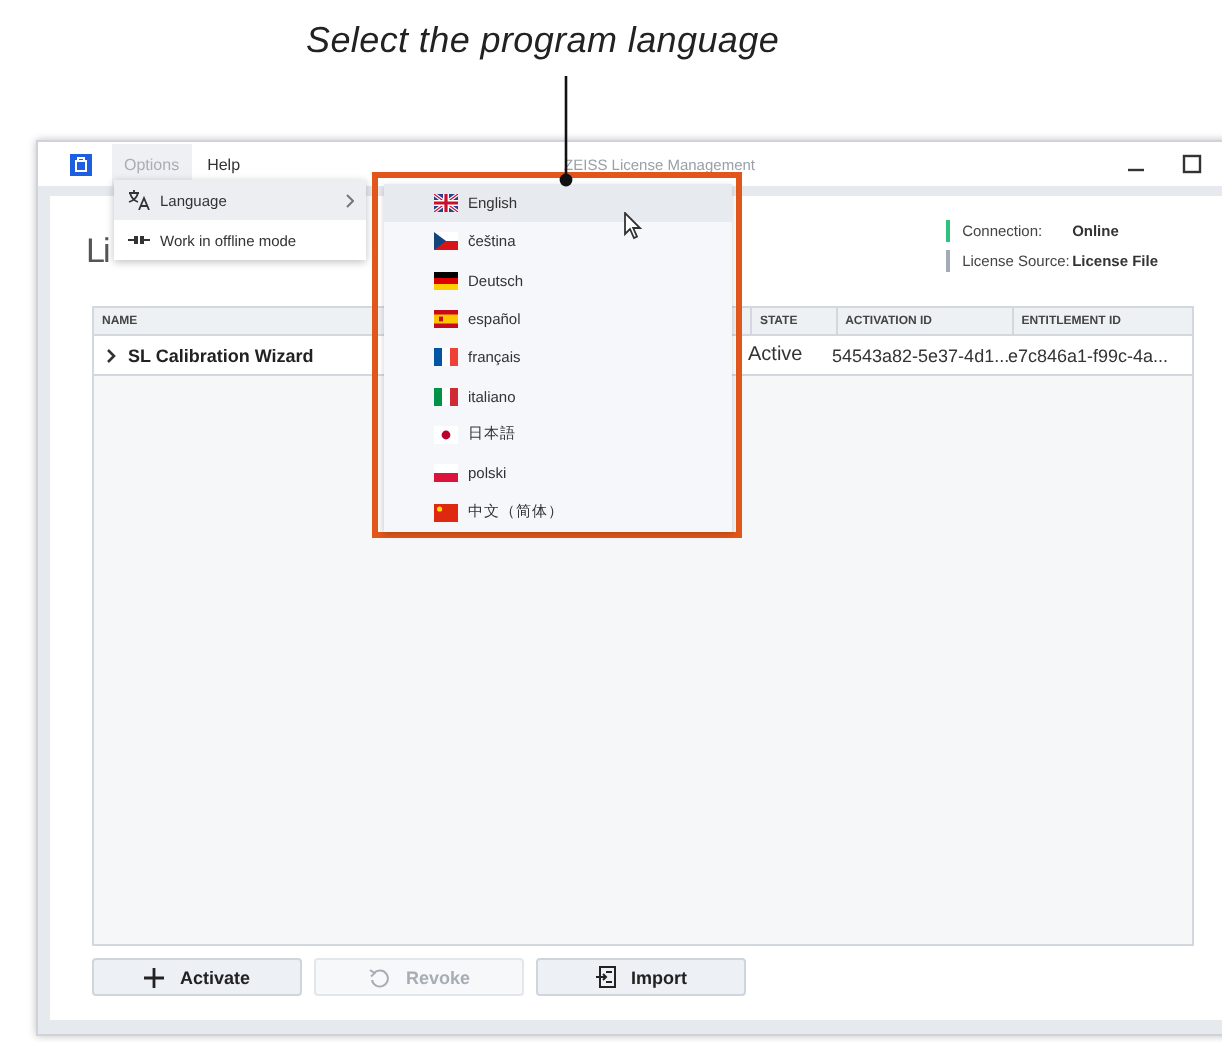 The image size is (1222, 1042). Describe the element at coordinates (633, 226) in the screenshot. I see `cursor-icon` at that location.